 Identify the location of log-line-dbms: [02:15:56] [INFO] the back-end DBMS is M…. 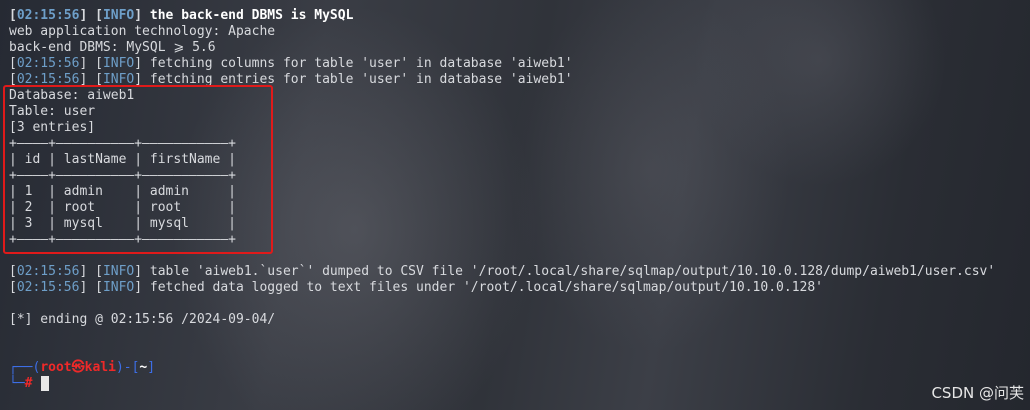
(181, 15).